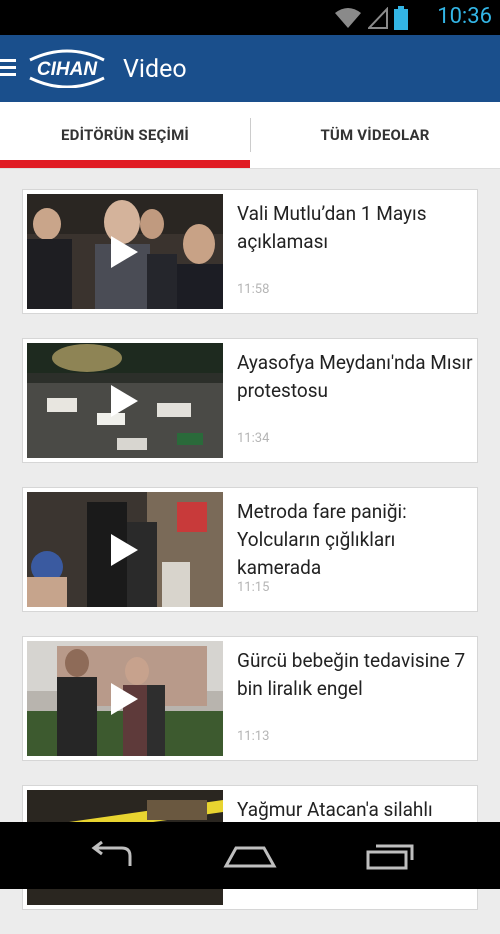 Image resolution: width=500 pixels, height=934 pixels. What do you see at coordinates (378, 18) in the screenshot?
I see `cell-signal-icon` at bounding box center [378, 18].